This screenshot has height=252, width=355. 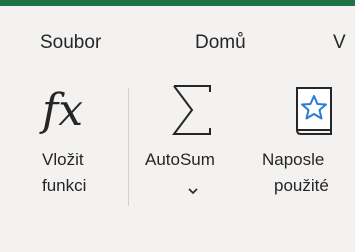 What do you see at coordinates (70, 43) in the screenshot?
I see `tab-file: Soubor` at bounding box center [70, 43].